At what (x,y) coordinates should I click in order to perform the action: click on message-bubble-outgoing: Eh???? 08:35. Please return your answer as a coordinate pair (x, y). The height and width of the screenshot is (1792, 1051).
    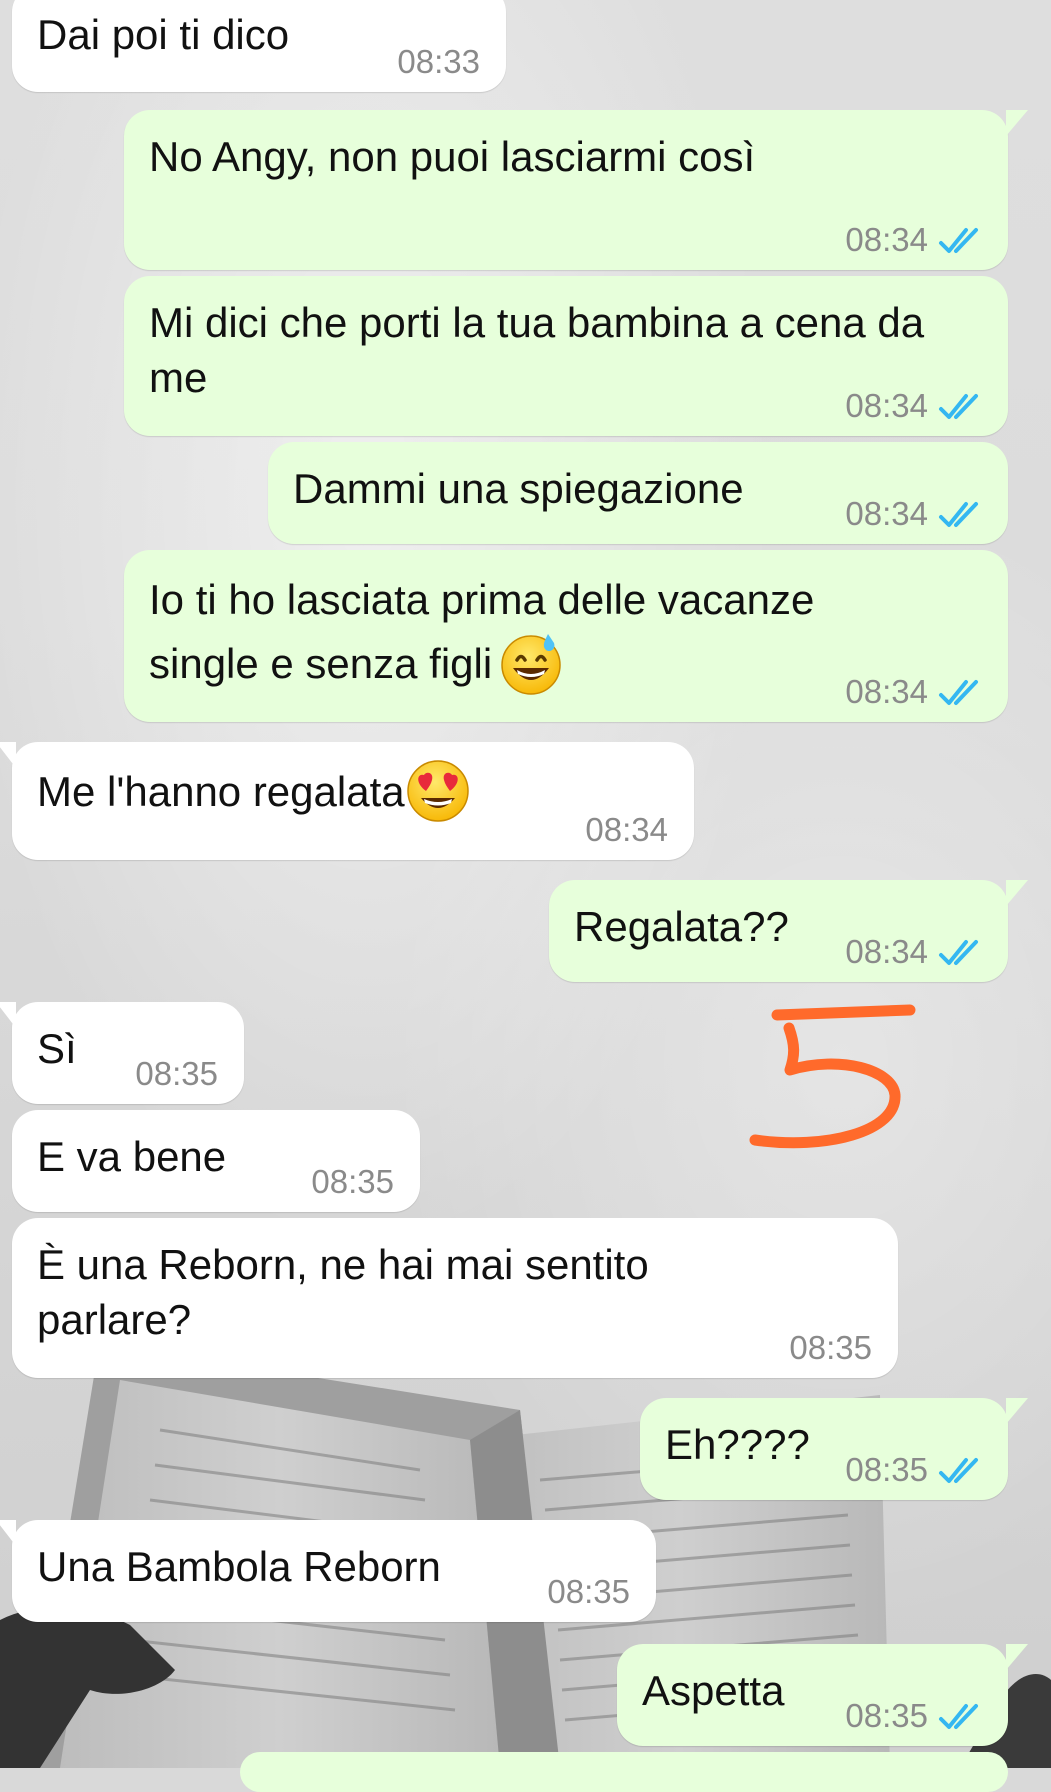
    Looking at the image, I should click on (834, 1449).